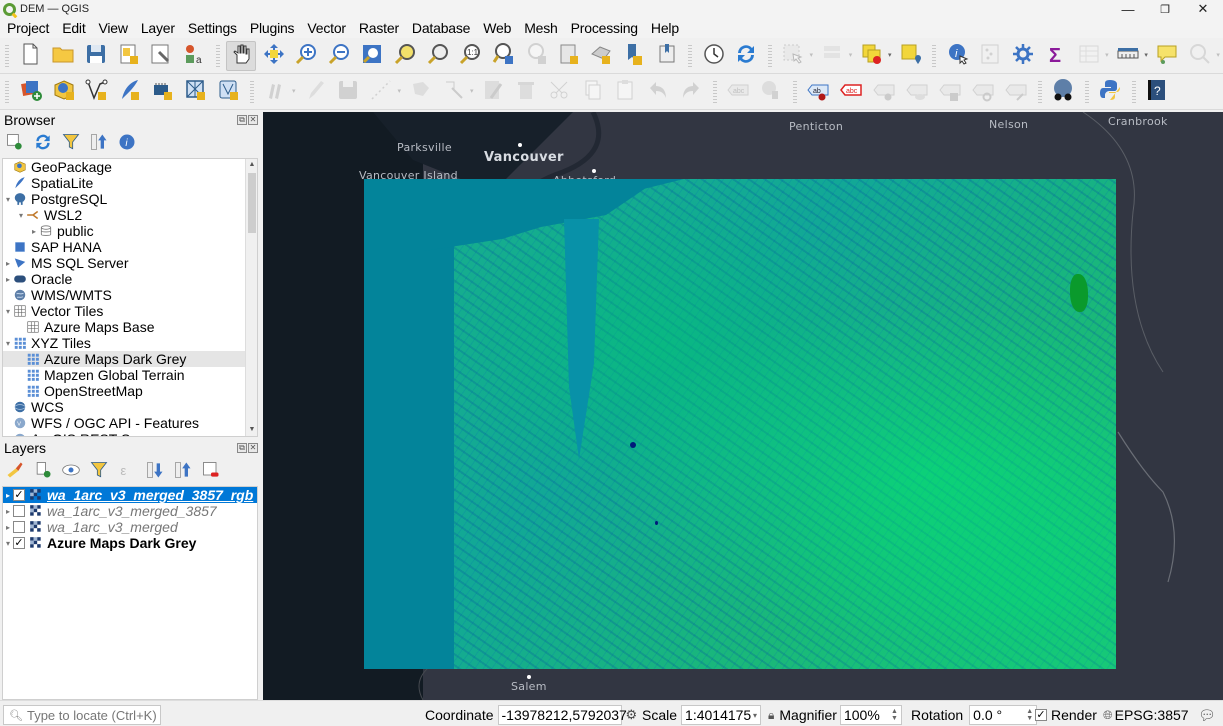 The width and height of the screenshot is (1223, 726). I want to click on layer-item: ▸ ✓ wa_1arc_v3_merged_3857_rgb, so click(130, 495).